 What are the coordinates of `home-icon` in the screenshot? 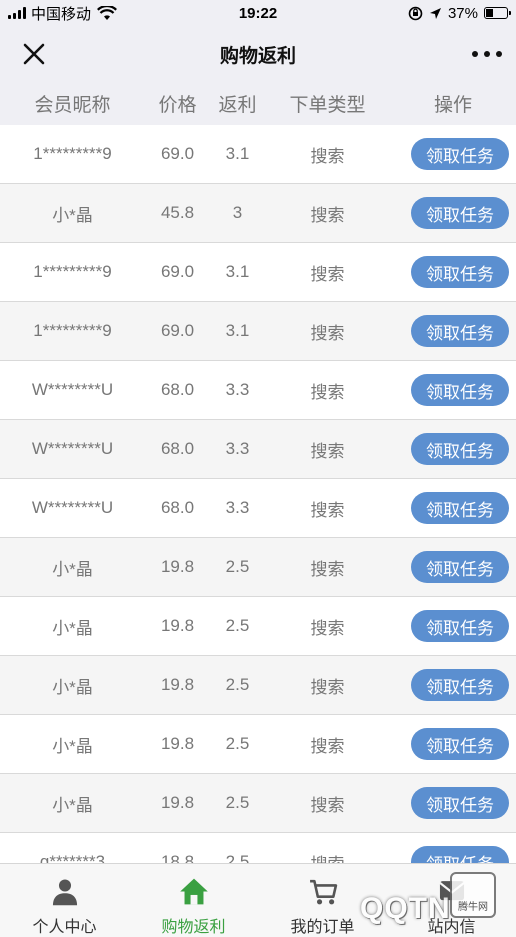 It's located at (193, 891).